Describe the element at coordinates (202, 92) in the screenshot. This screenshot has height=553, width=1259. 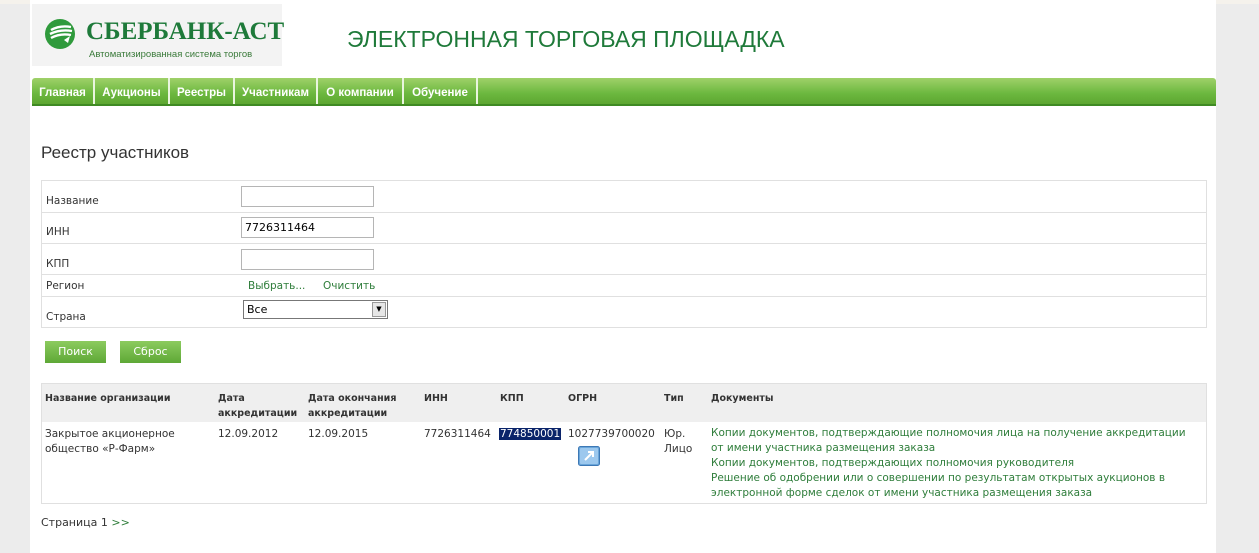
I see `nav-item-registries: Реестры` at that location.